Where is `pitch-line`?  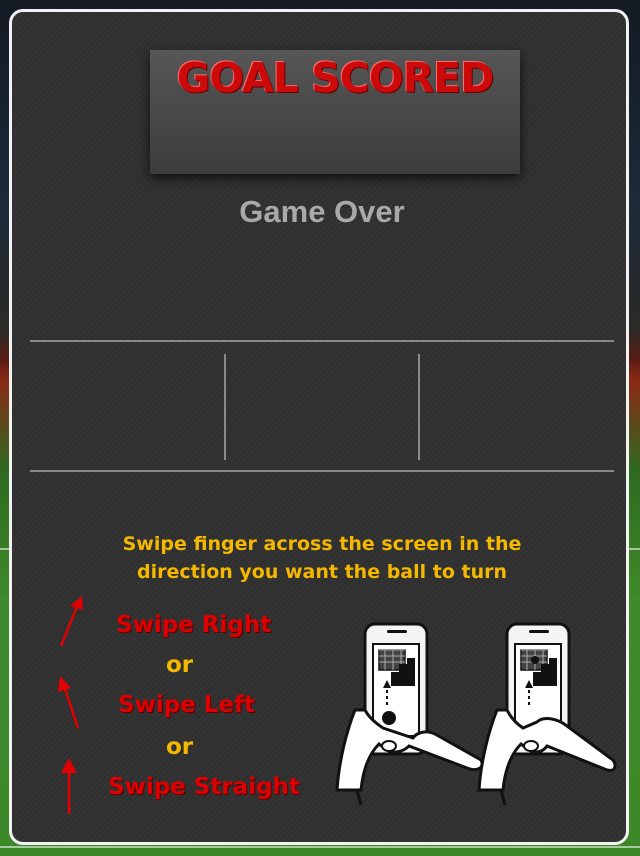
pitch-line is located at coordinates (320, 847).